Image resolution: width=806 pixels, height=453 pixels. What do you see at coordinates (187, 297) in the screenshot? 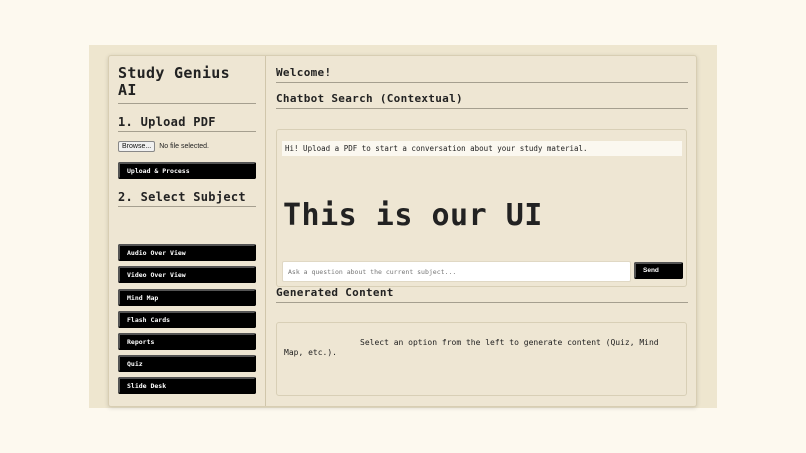
I see `mind-map-button: Mind Map` at bounding box center [187, 297].